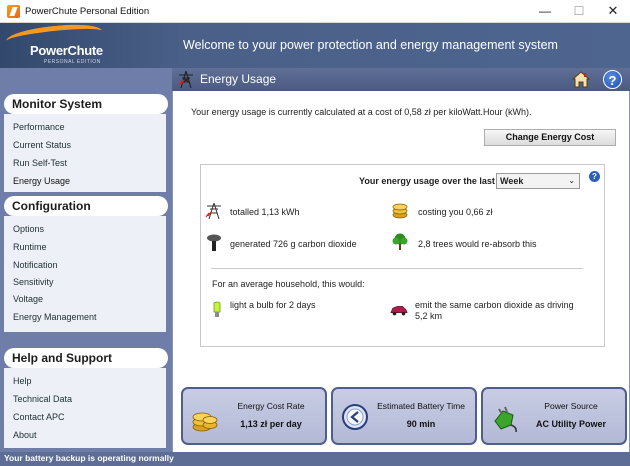  What do you see at coordinates (494, 305) in the screenshot?
I see `car-equivalent-line1: emit the same carbon dioxide as driving` at bounding box center [494, 305].